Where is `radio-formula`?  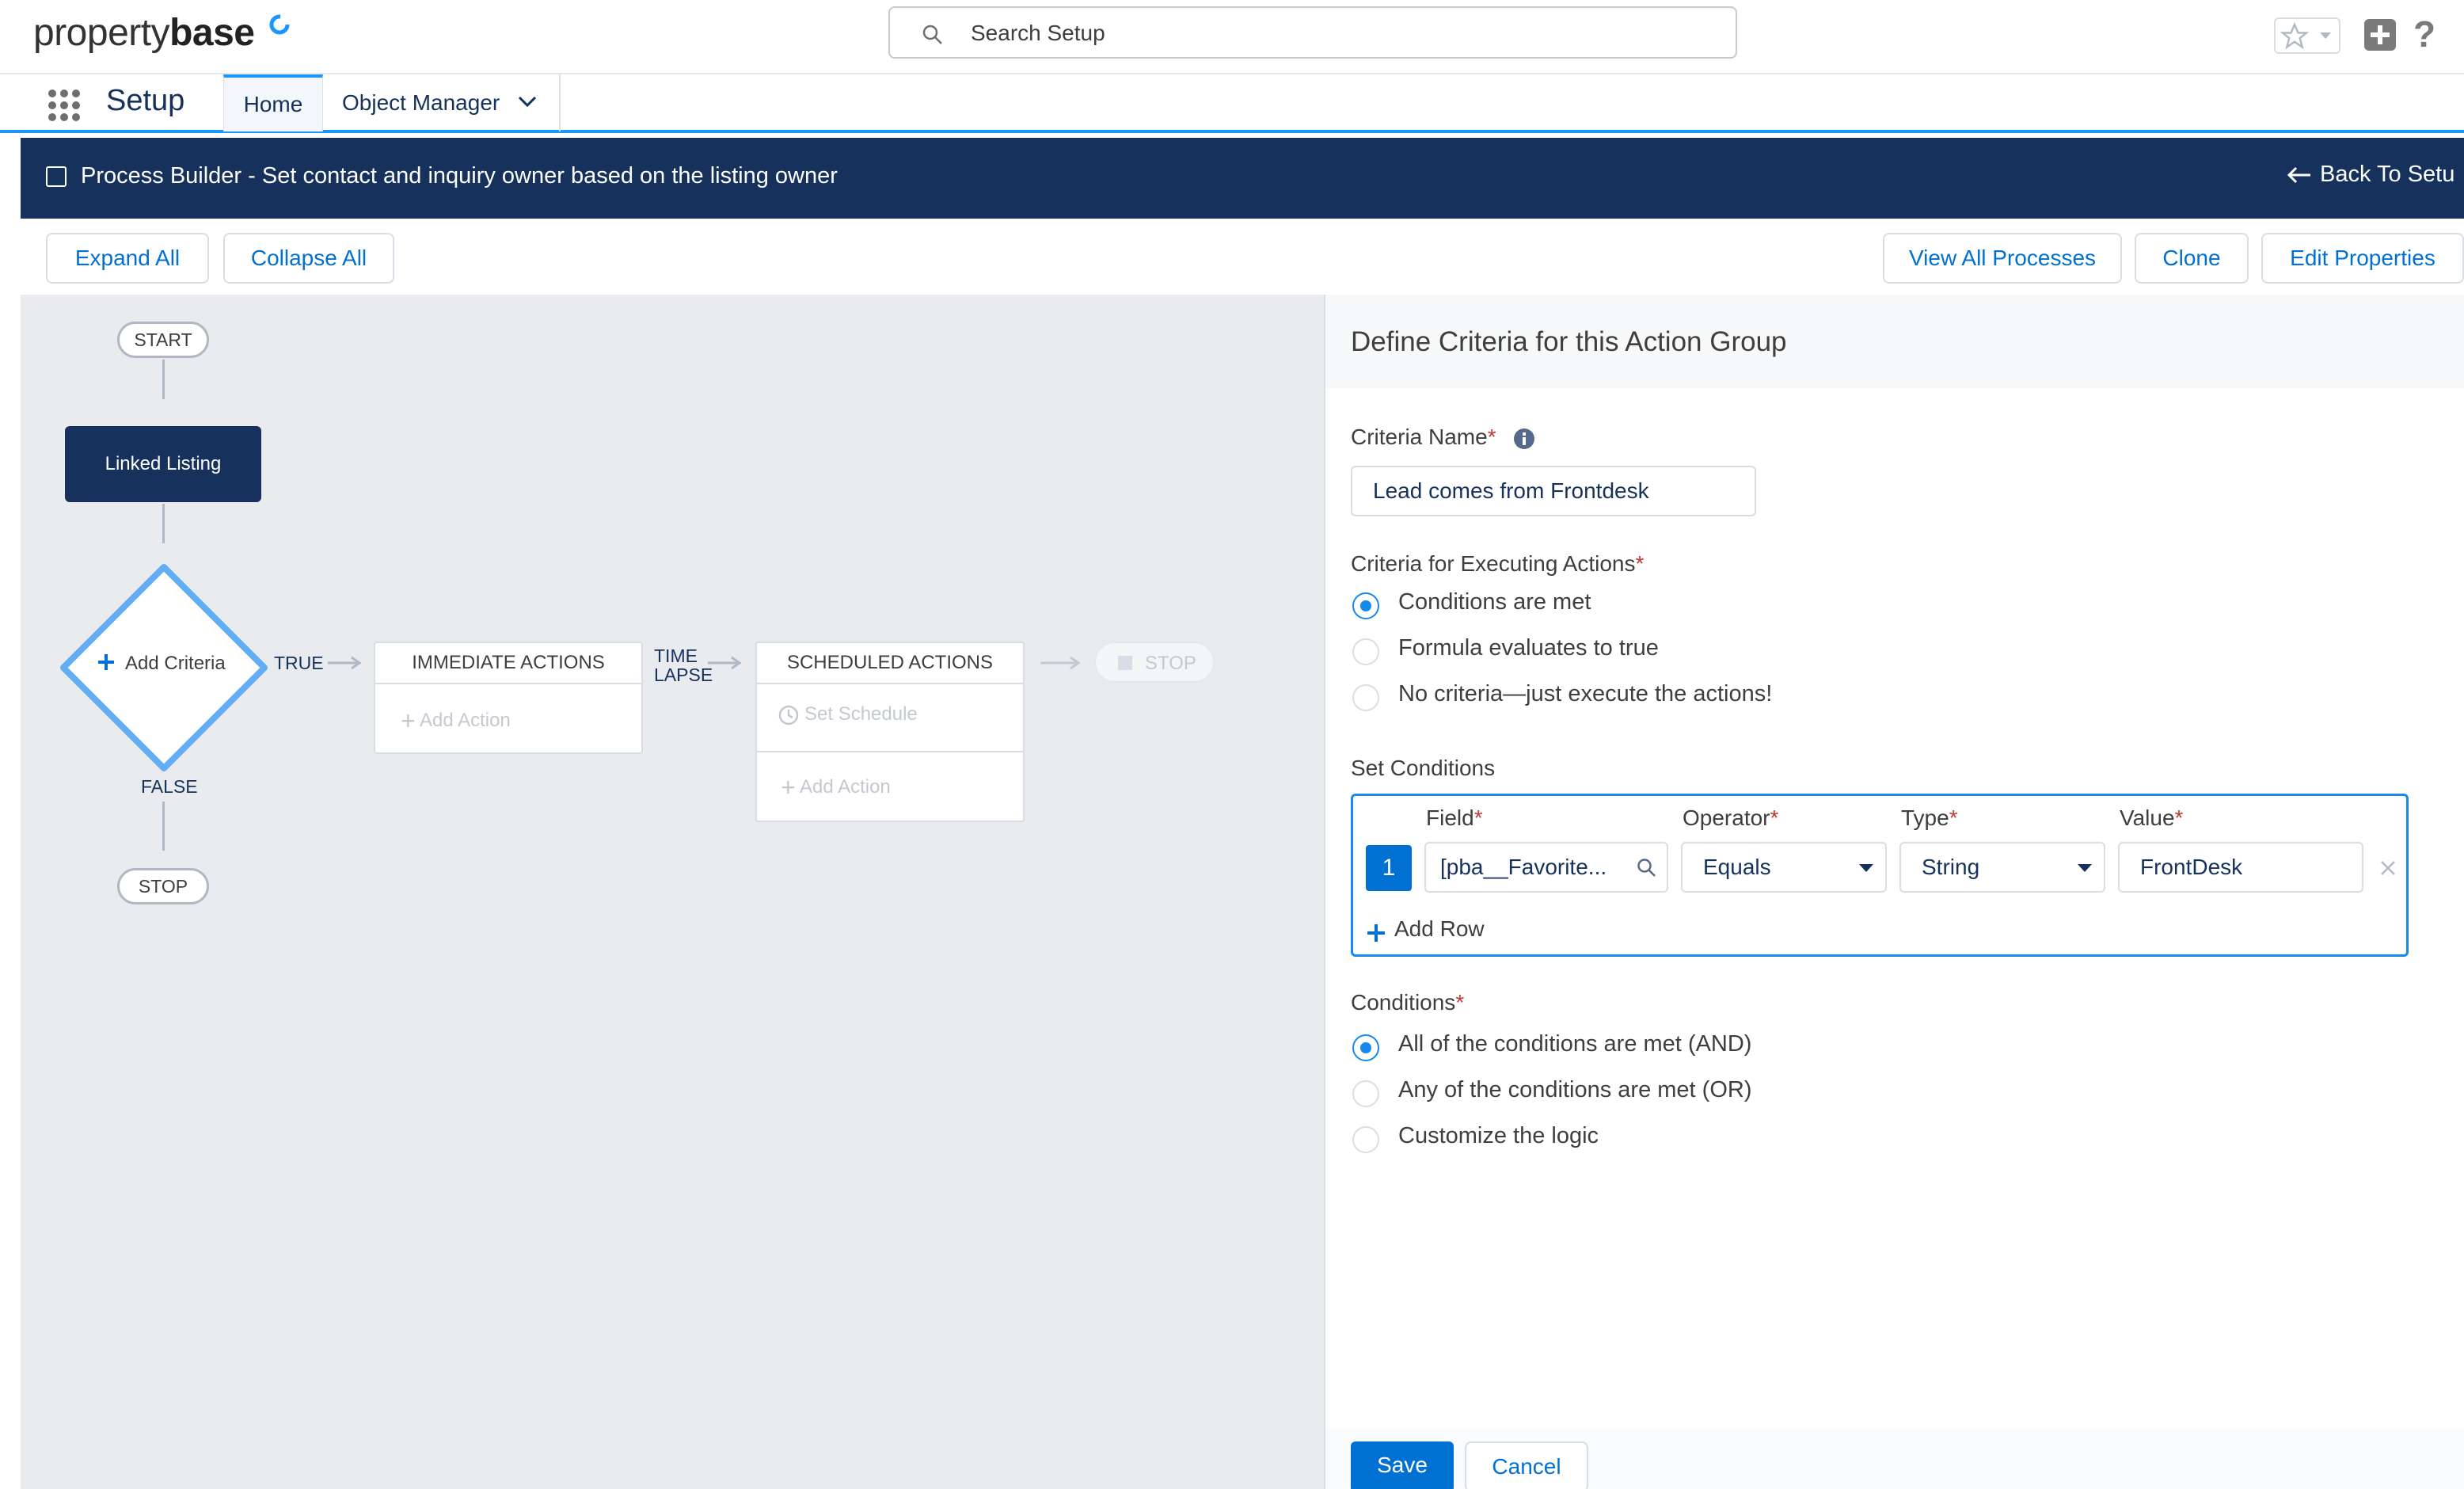 radio-formula is located at coordinates (1365, 652).